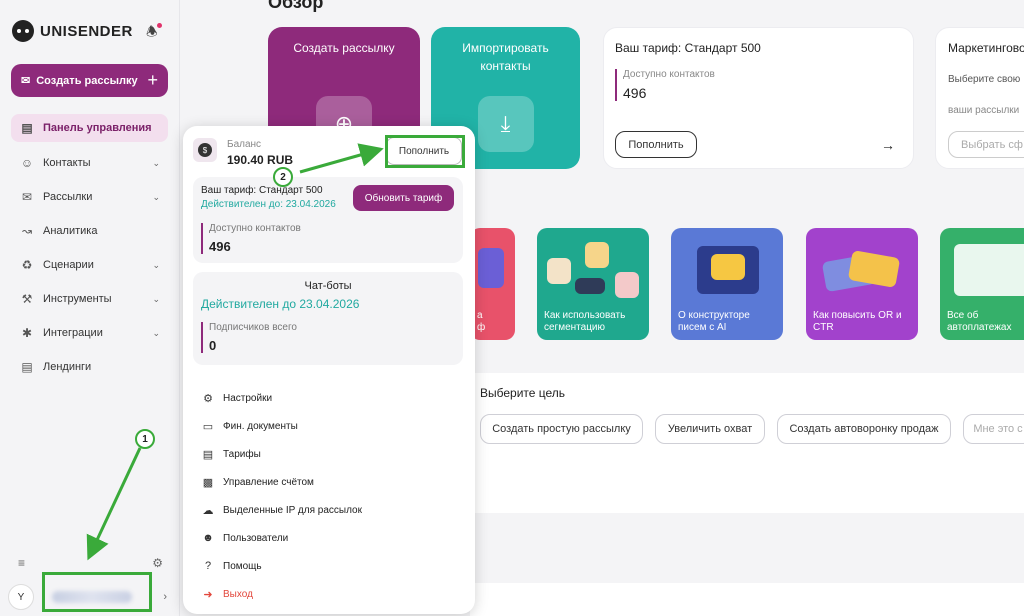 This screenshot has height=616, width=1024. Describe the element at coordinates (145, 439) in the screenshot. I see `annotation-badge-1: 1` at that location.